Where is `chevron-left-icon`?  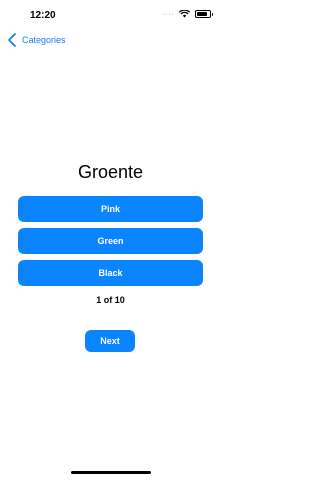 chevron-left-icon is located at coordinates (12, 40).